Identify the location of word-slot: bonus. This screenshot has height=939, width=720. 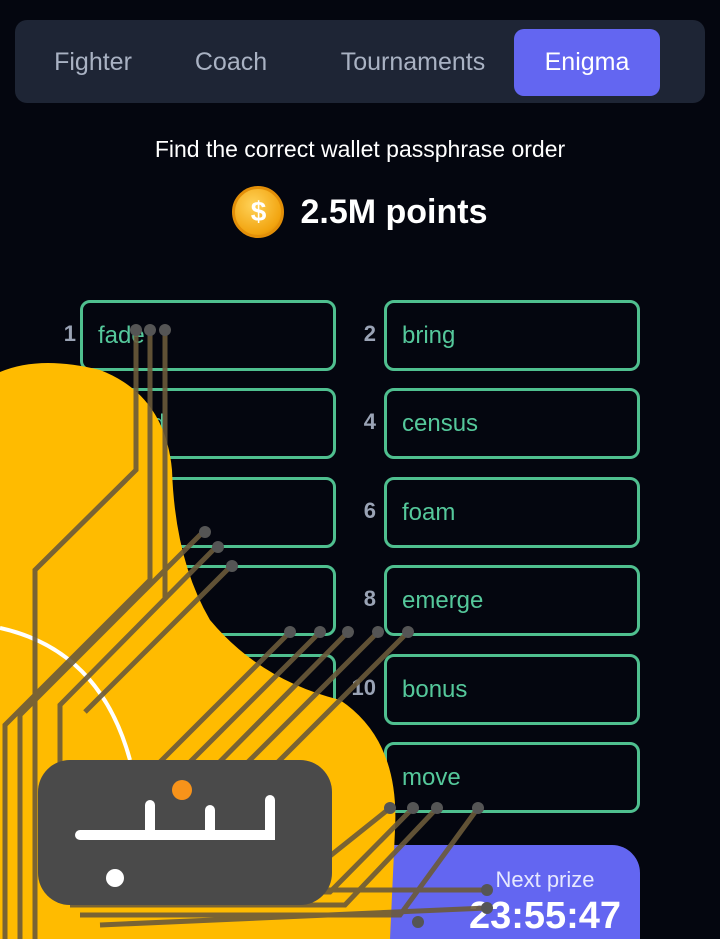
(512, 689).